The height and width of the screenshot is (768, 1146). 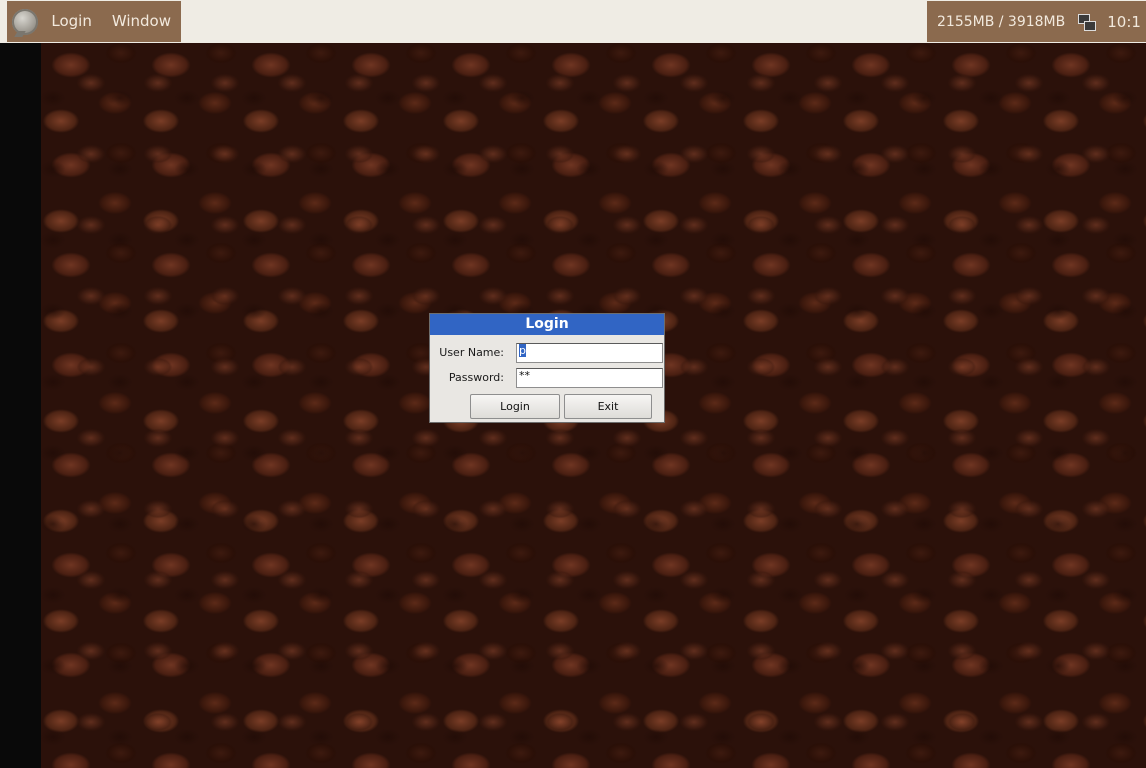 I want to click on username-field: p, so click(x=589, y=353).